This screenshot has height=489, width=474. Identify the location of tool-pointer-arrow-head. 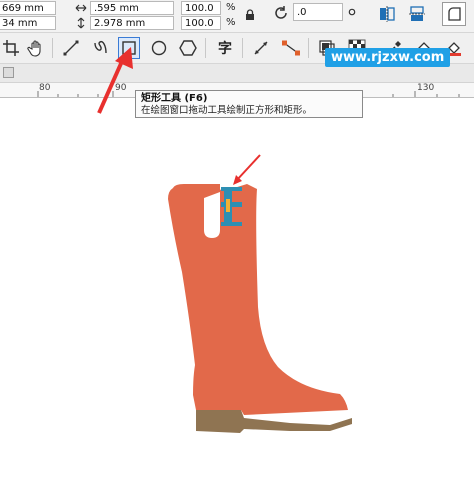
(124, 58).